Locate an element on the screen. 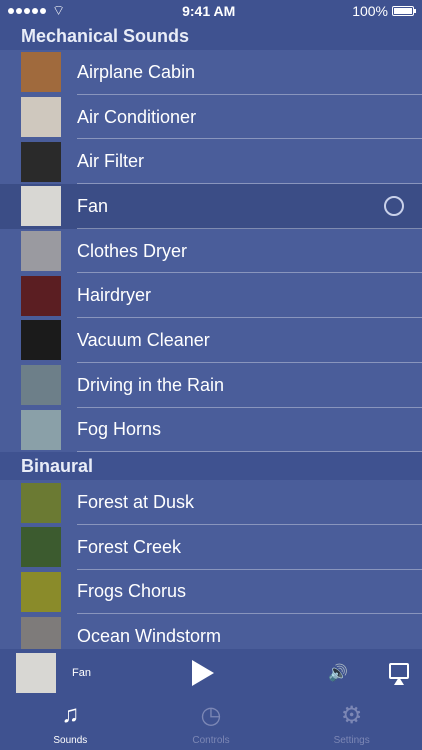 The height and width of the screenshot is (750, 422). section-header-binaural: Binaural is located at coordinates (211, 466).